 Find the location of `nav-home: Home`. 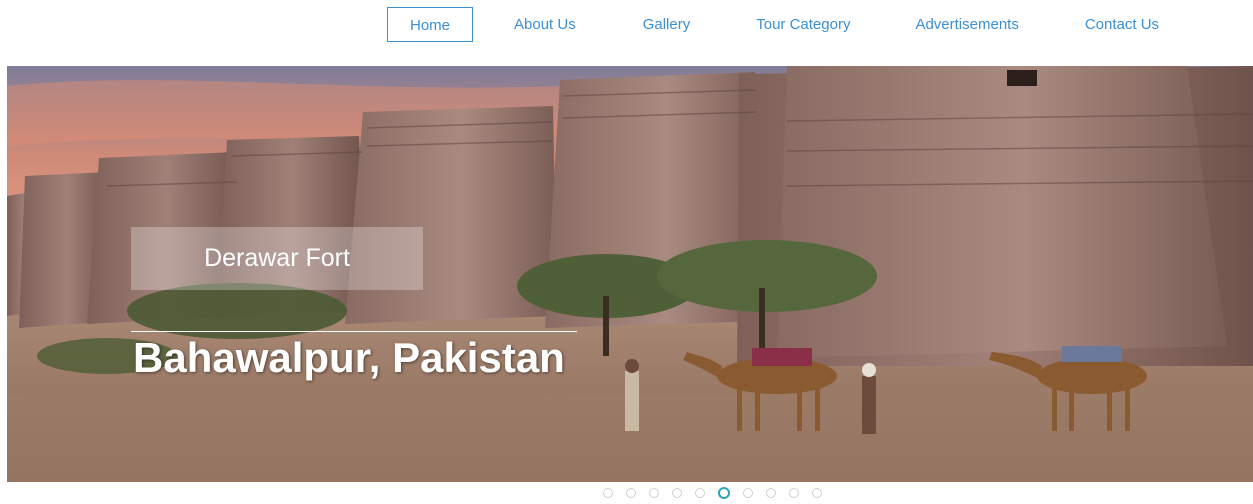

nav-home: Home is located at coordinates (430, 24).